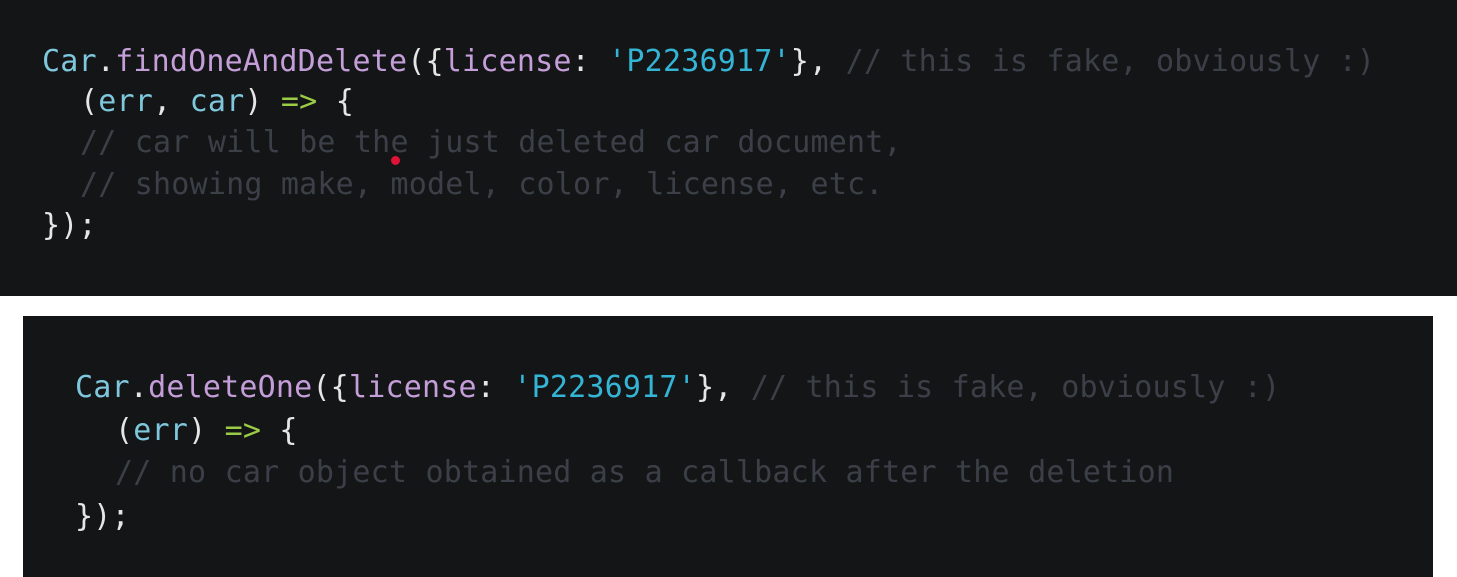 The image size is (1457, 577). What do you see at coordinates (230, 387) in the screenshot?
I see `method-name: deleteOne` at bounding box center [230, 387].